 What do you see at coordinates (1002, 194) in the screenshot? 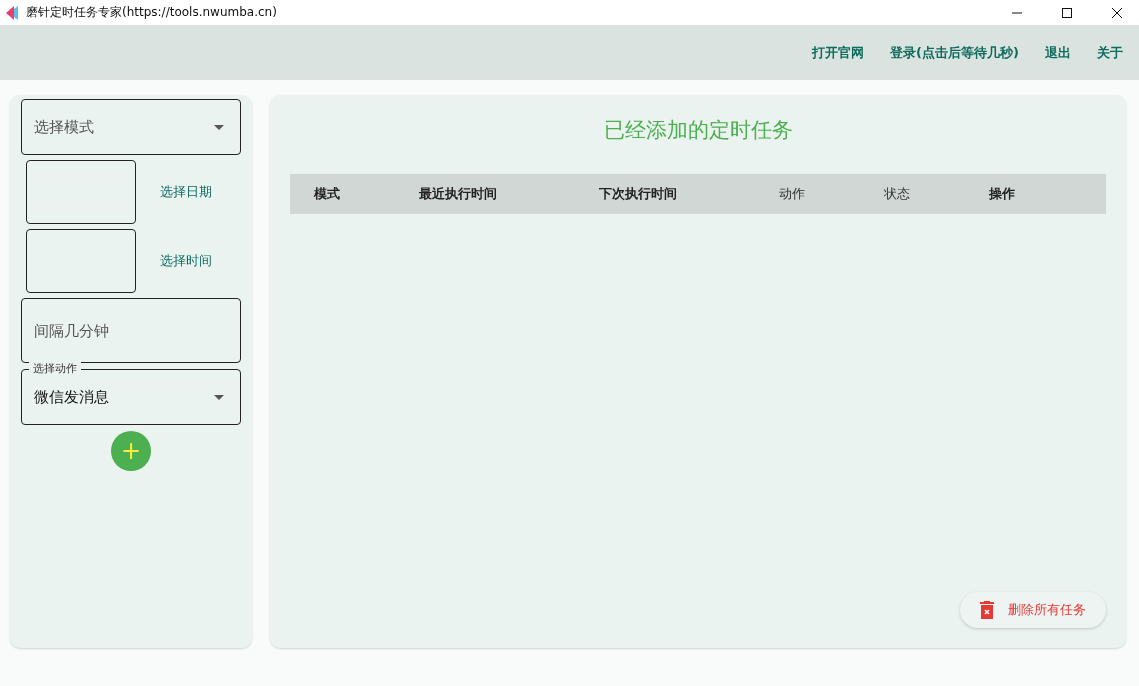
I see `column-header: 操作` at bounding box center [1002, 194].